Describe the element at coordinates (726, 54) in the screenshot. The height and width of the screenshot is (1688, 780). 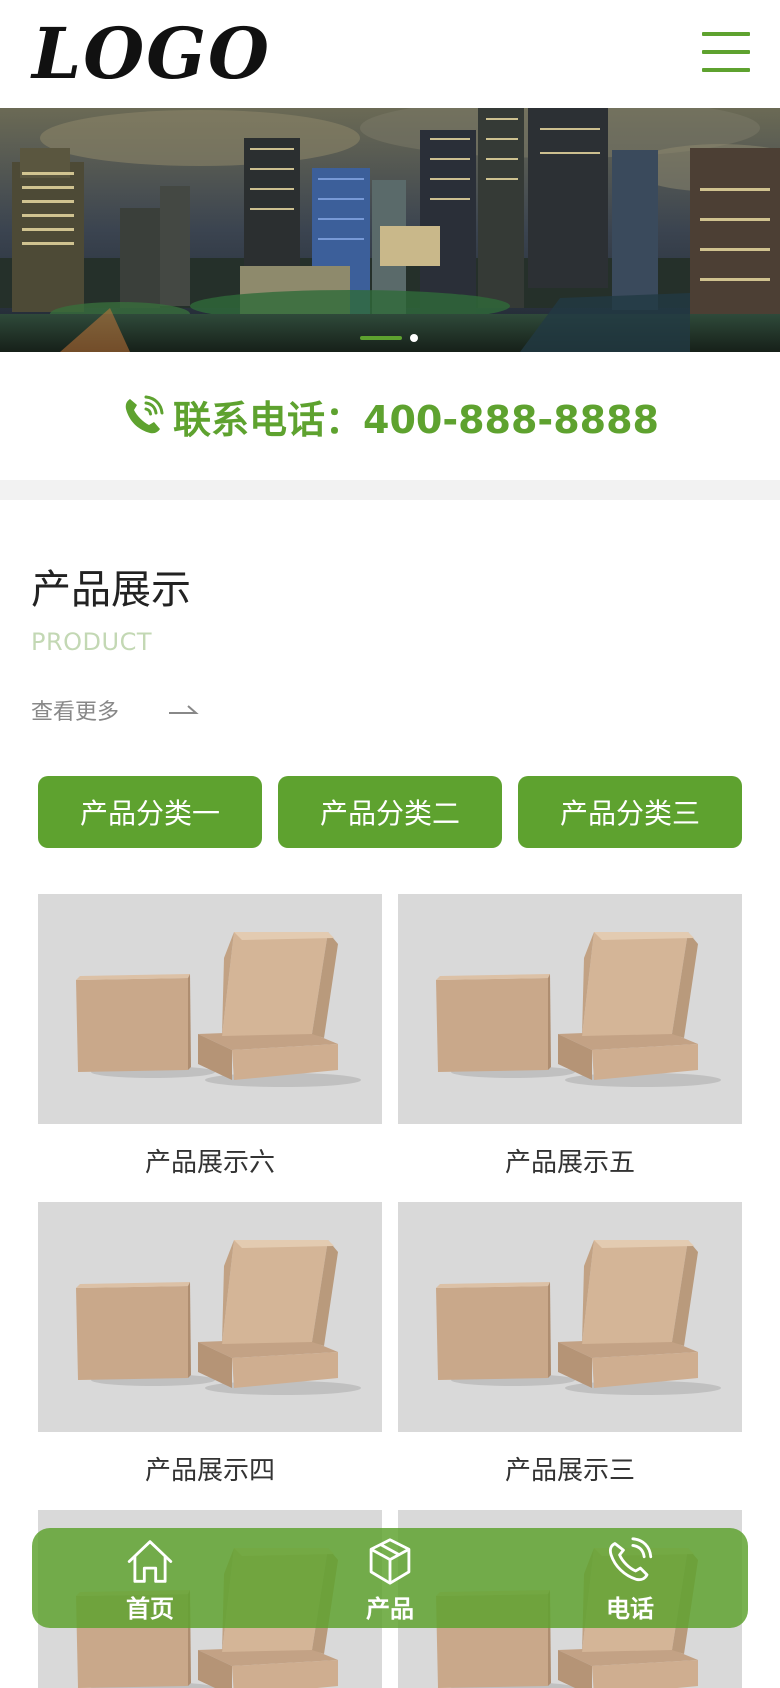
I see `hamburger-menu-icon` at that location.